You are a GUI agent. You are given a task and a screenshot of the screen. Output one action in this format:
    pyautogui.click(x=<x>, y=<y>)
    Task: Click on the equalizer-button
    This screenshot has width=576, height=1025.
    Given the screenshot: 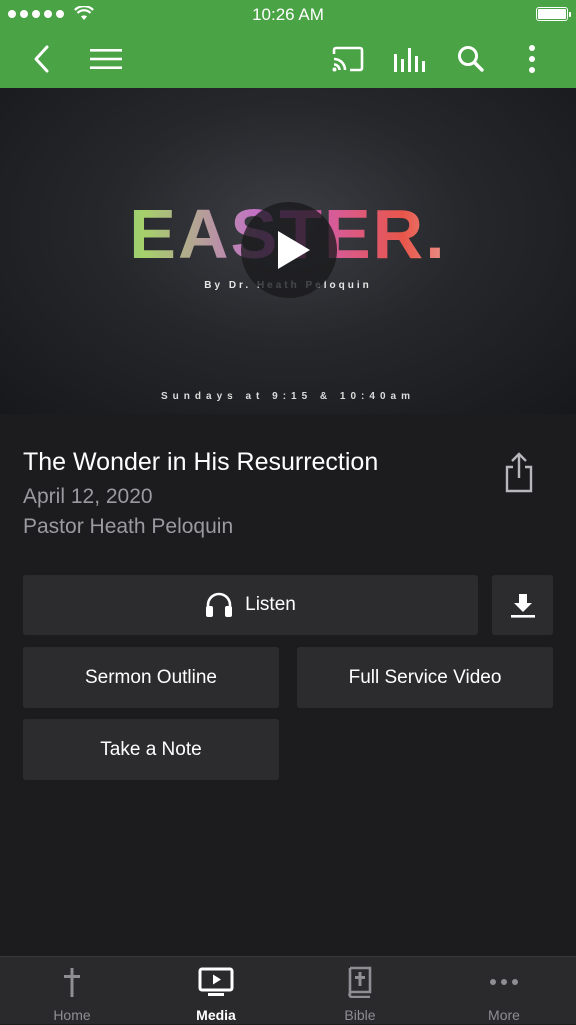 What is the action you would take?
    pyautogui.click(x=410, y=59)
    